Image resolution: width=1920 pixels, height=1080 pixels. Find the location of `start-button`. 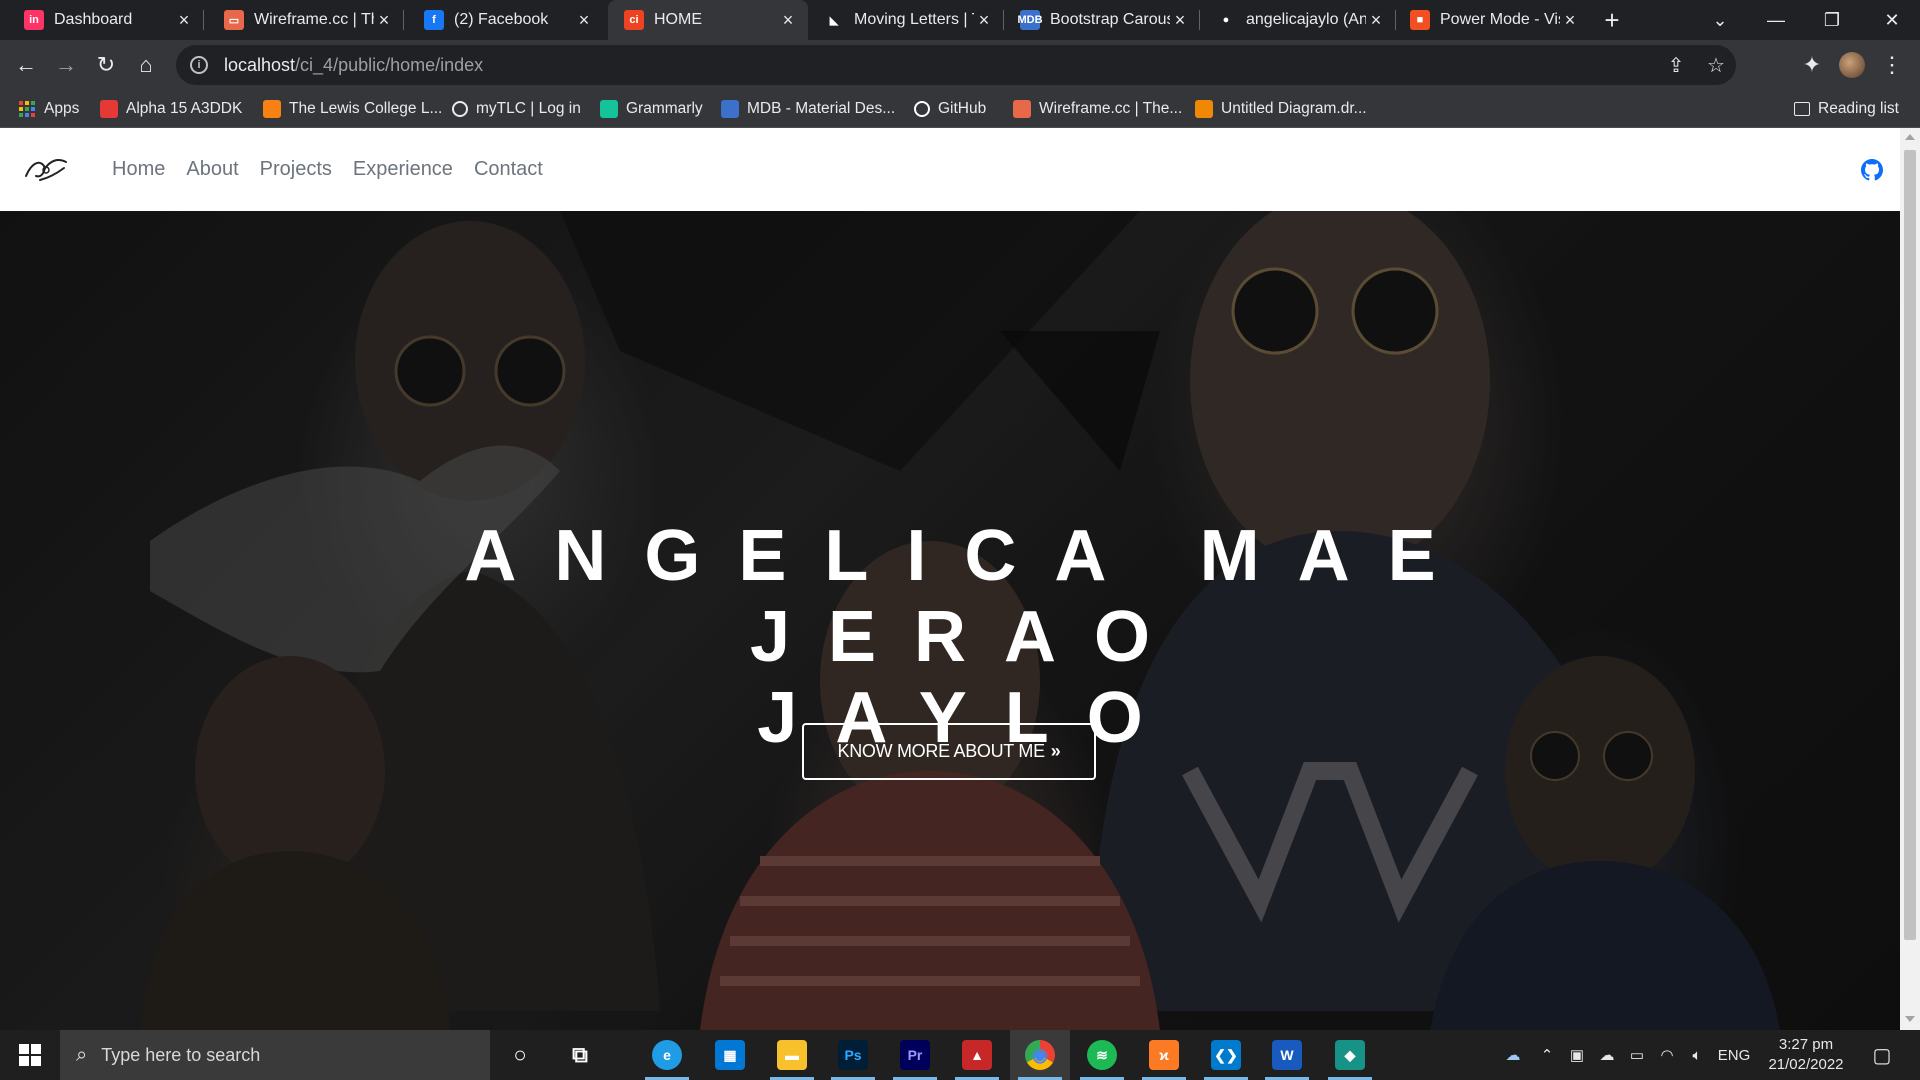

start-button is located at coordinates (30, 1055).